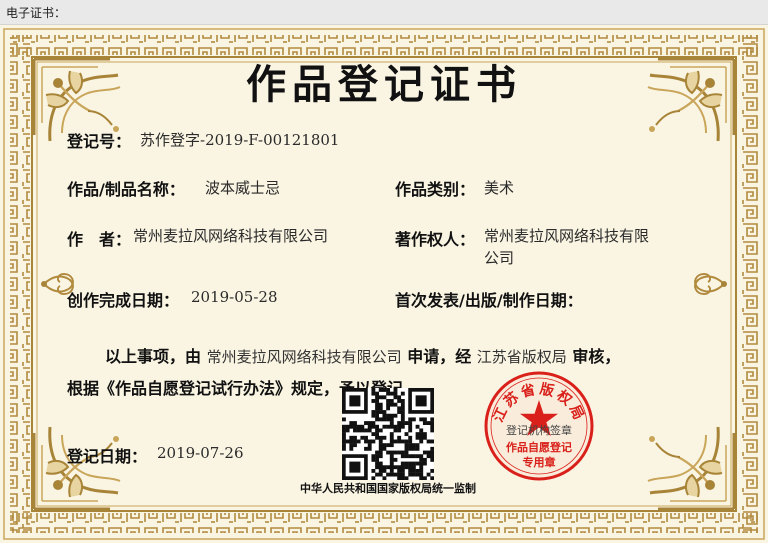 The height and width of the screenshot is (543, 768). What do you see at coordinates (388, 488) in the screenshot?
I see `footer-text: 中华人民共和国国家版权局统一监制` at bounding box center [388, 488].